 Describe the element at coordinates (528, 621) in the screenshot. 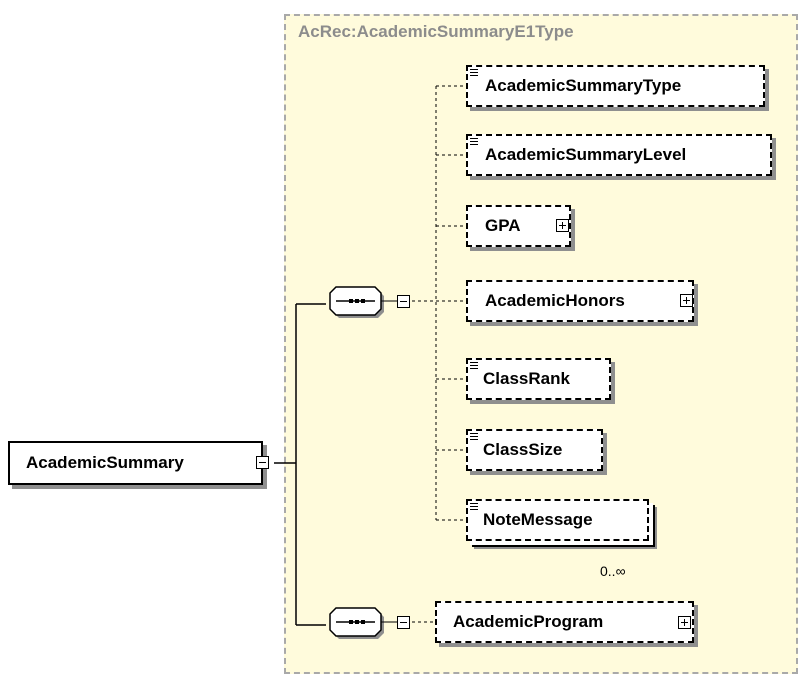

I see `element-label: AcademicProgram` at that location.